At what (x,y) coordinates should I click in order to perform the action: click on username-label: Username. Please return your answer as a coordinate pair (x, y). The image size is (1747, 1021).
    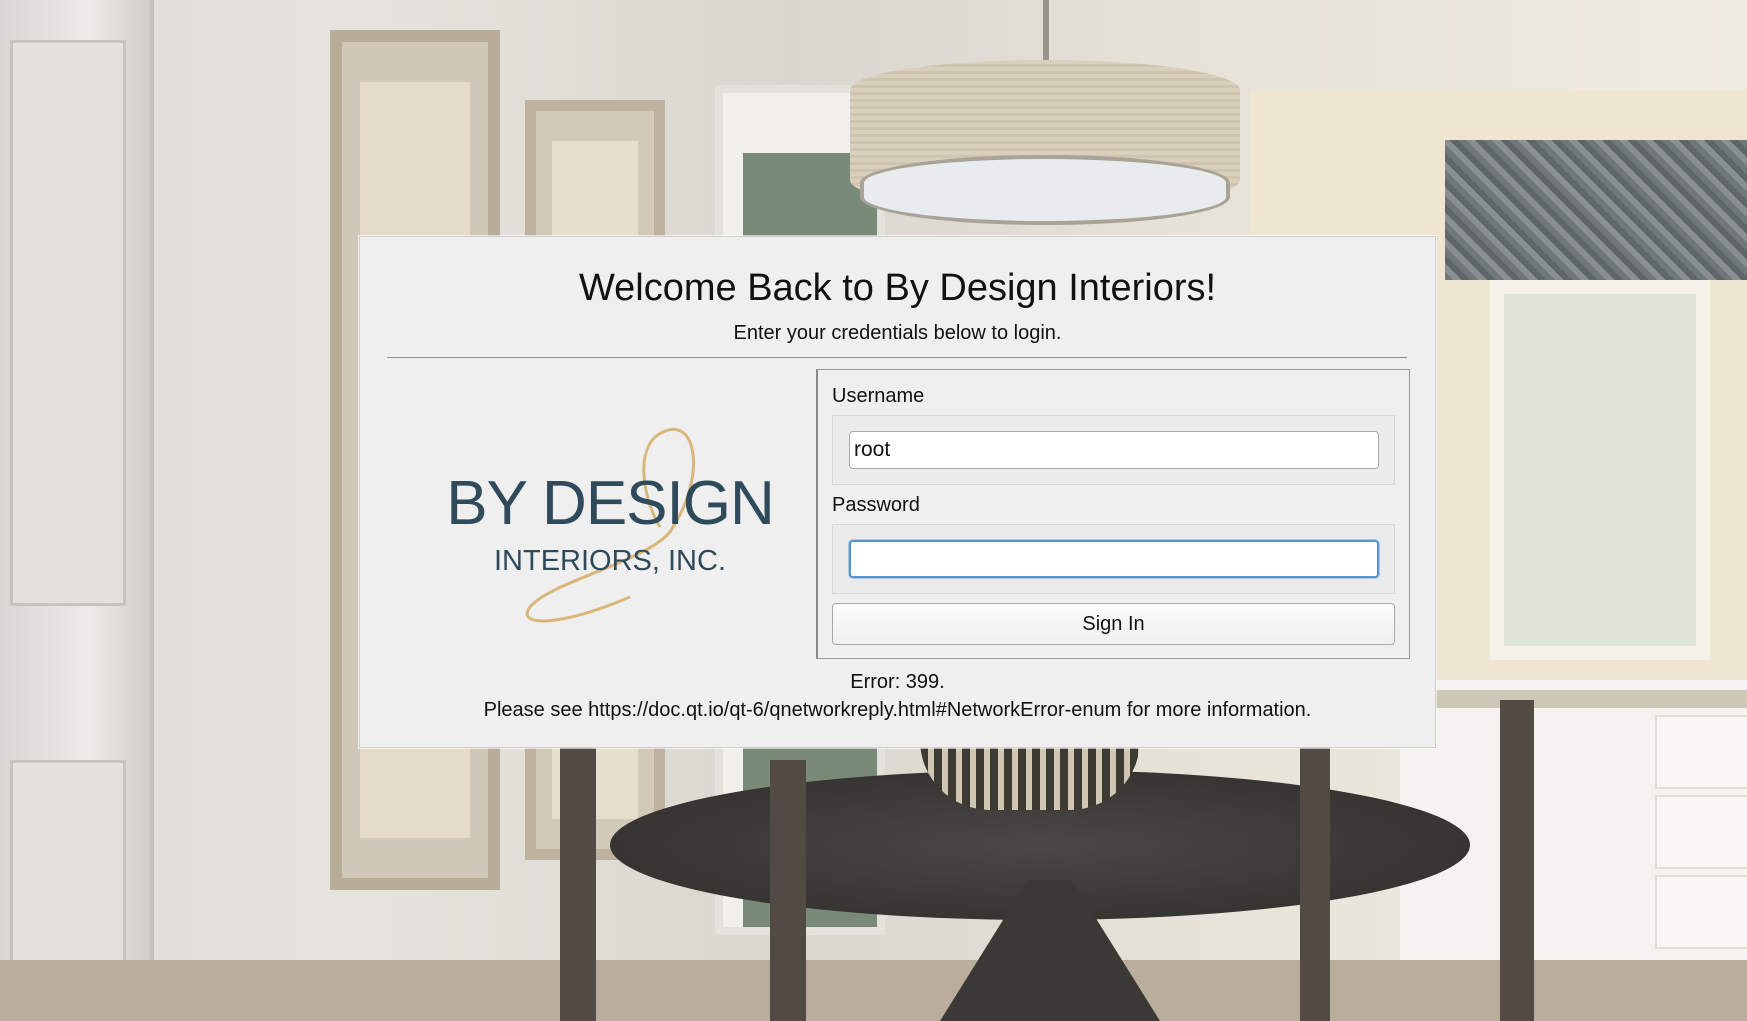
    Looking at the image, I should click on (878, 396).